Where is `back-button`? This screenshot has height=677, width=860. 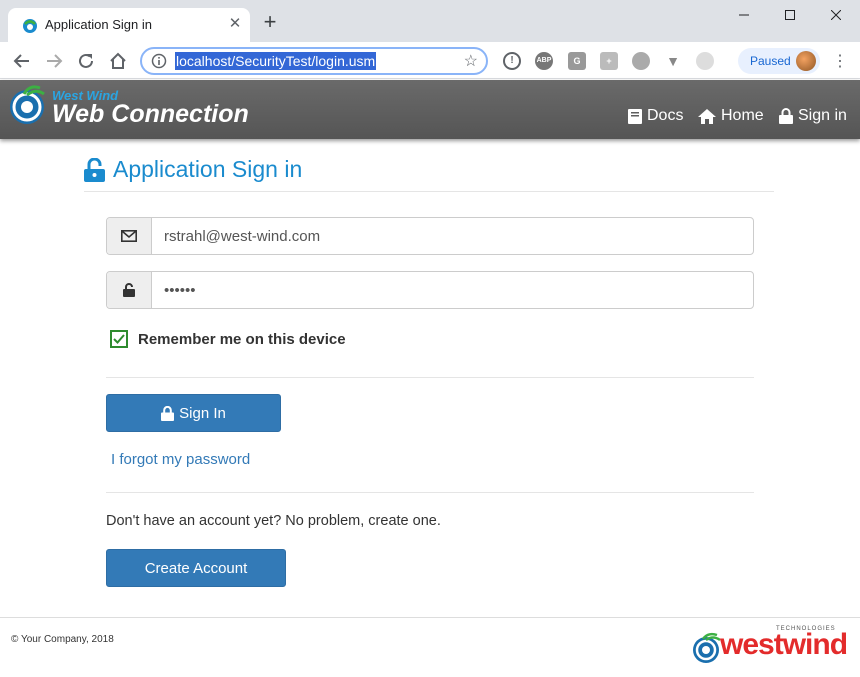
back-button is located at coordinates (22, 61).